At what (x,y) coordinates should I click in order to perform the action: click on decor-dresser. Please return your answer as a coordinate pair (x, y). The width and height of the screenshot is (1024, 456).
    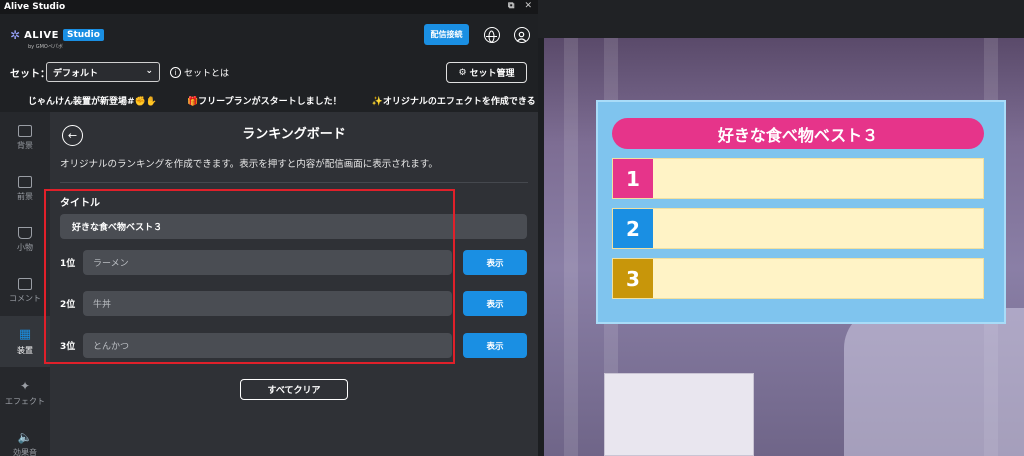
    Looking at the image, I should click on (679, 414).